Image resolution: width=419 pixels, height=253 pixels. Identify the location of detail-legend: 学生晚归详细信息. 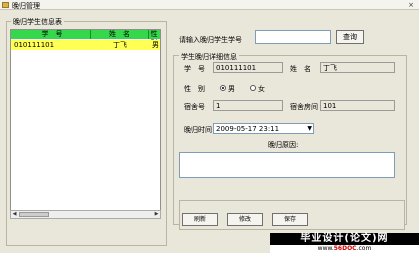
(209, 57).